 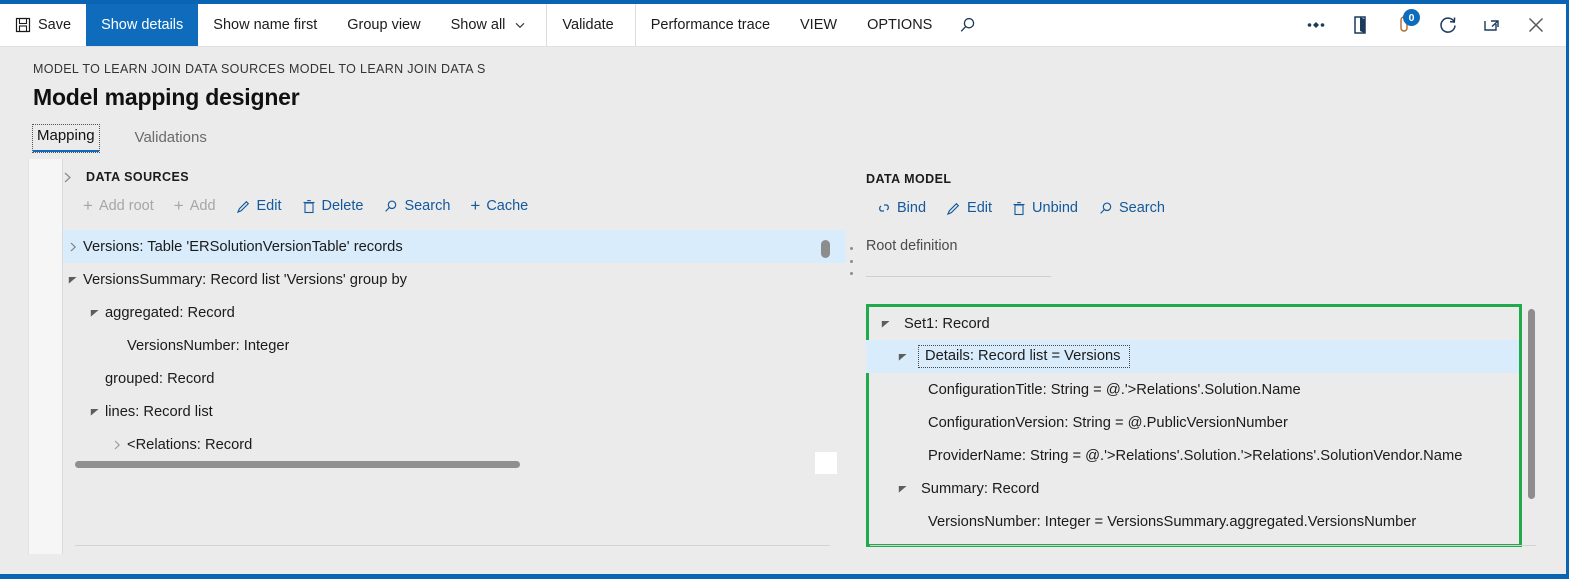 I want to click on tree-row: lines: Record list, so click(x=454, y=411).